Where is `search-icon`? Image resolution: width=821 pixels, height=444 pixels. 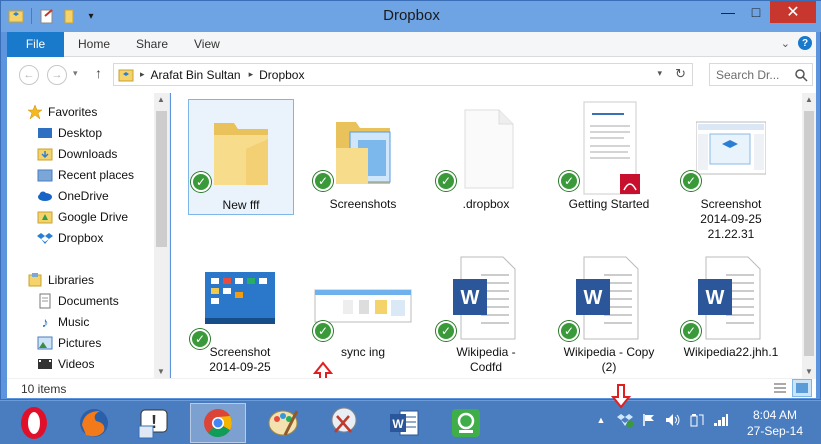 search-icon is located at coordinates (801, 76).